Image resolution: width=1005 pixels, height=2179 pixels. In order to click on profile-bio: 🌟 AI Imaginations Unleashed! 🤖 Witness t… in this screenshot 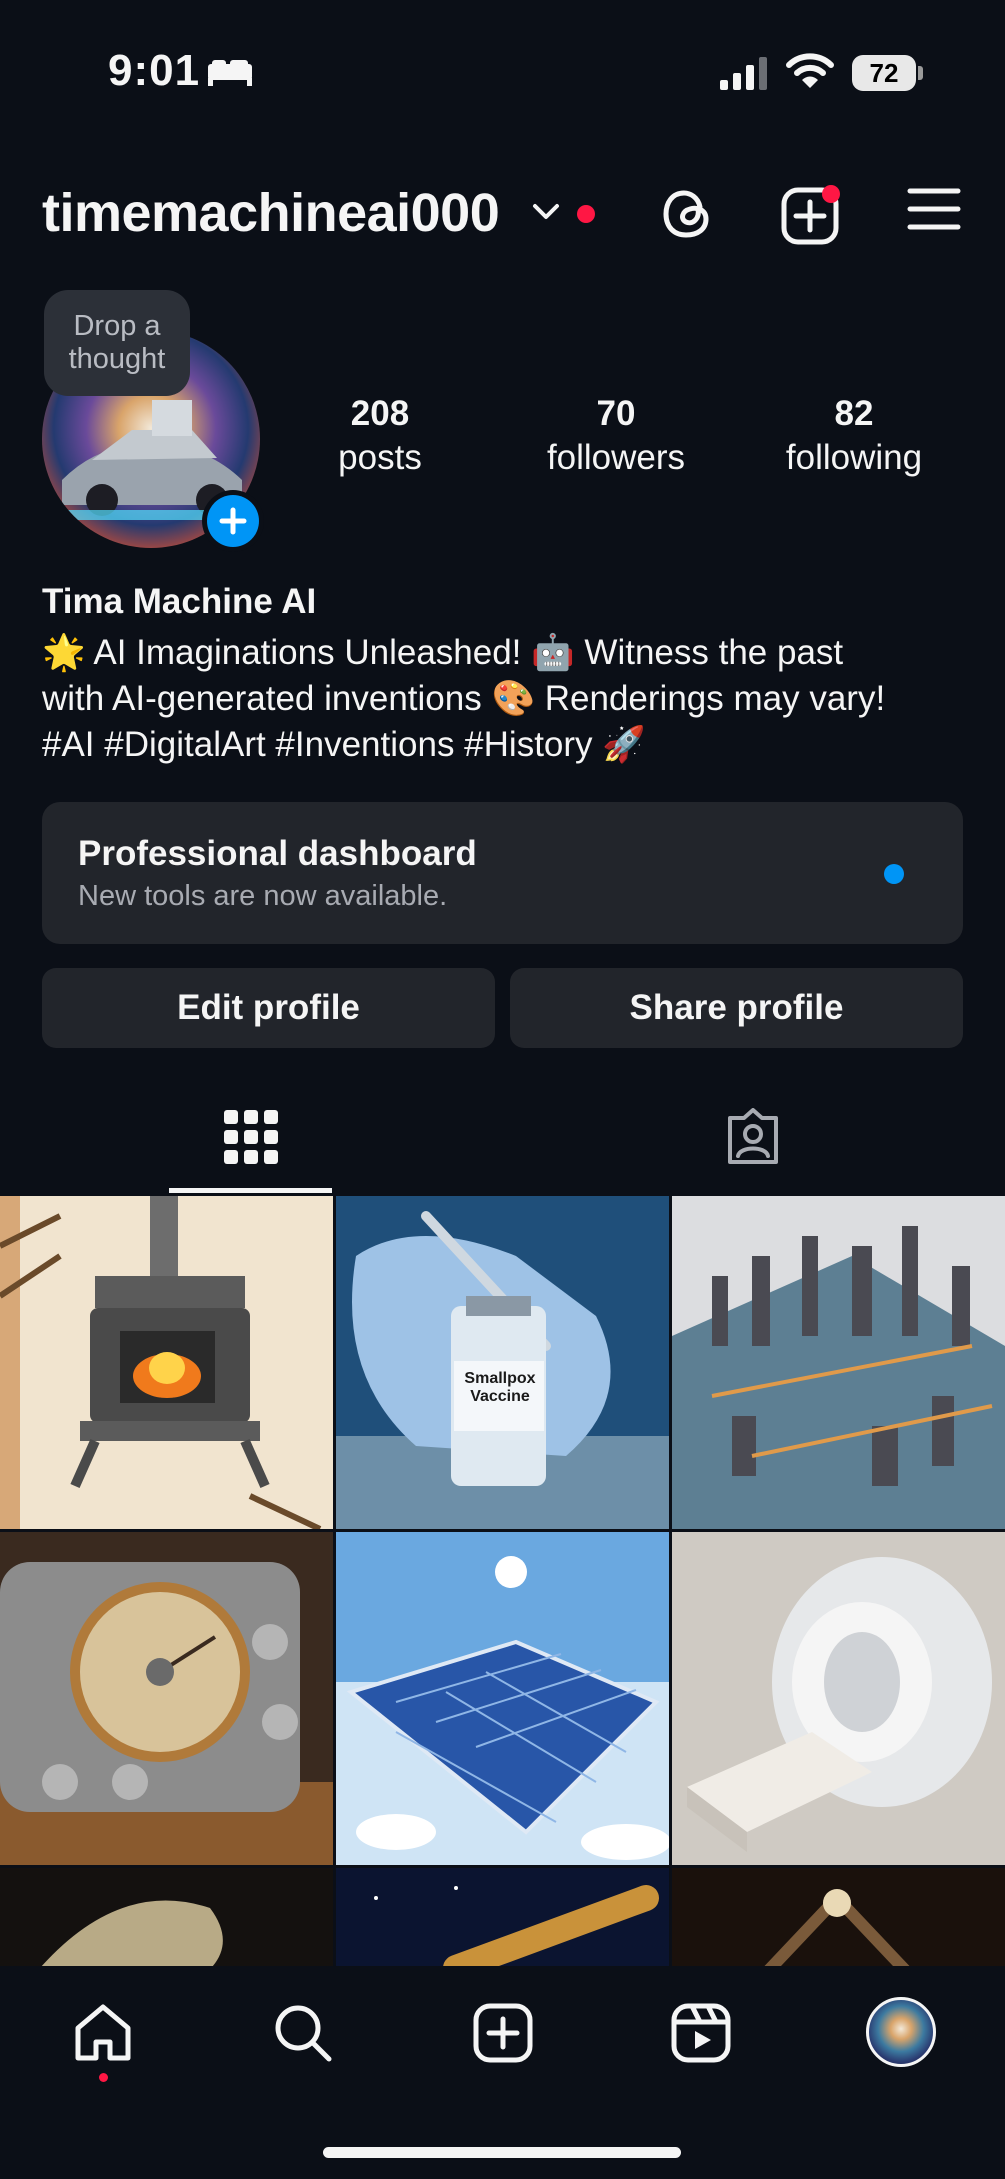, I will do `click(512, 699)`.